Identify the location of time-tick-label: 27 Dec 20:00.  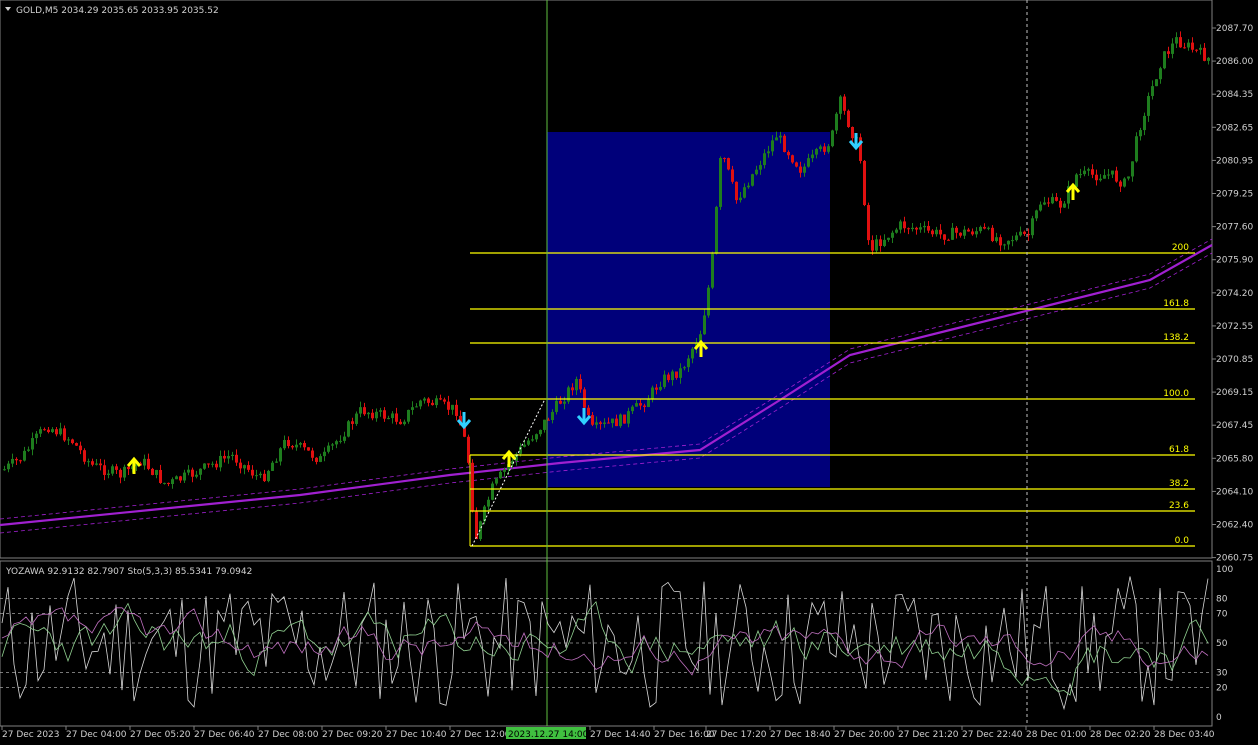
(864, 735).